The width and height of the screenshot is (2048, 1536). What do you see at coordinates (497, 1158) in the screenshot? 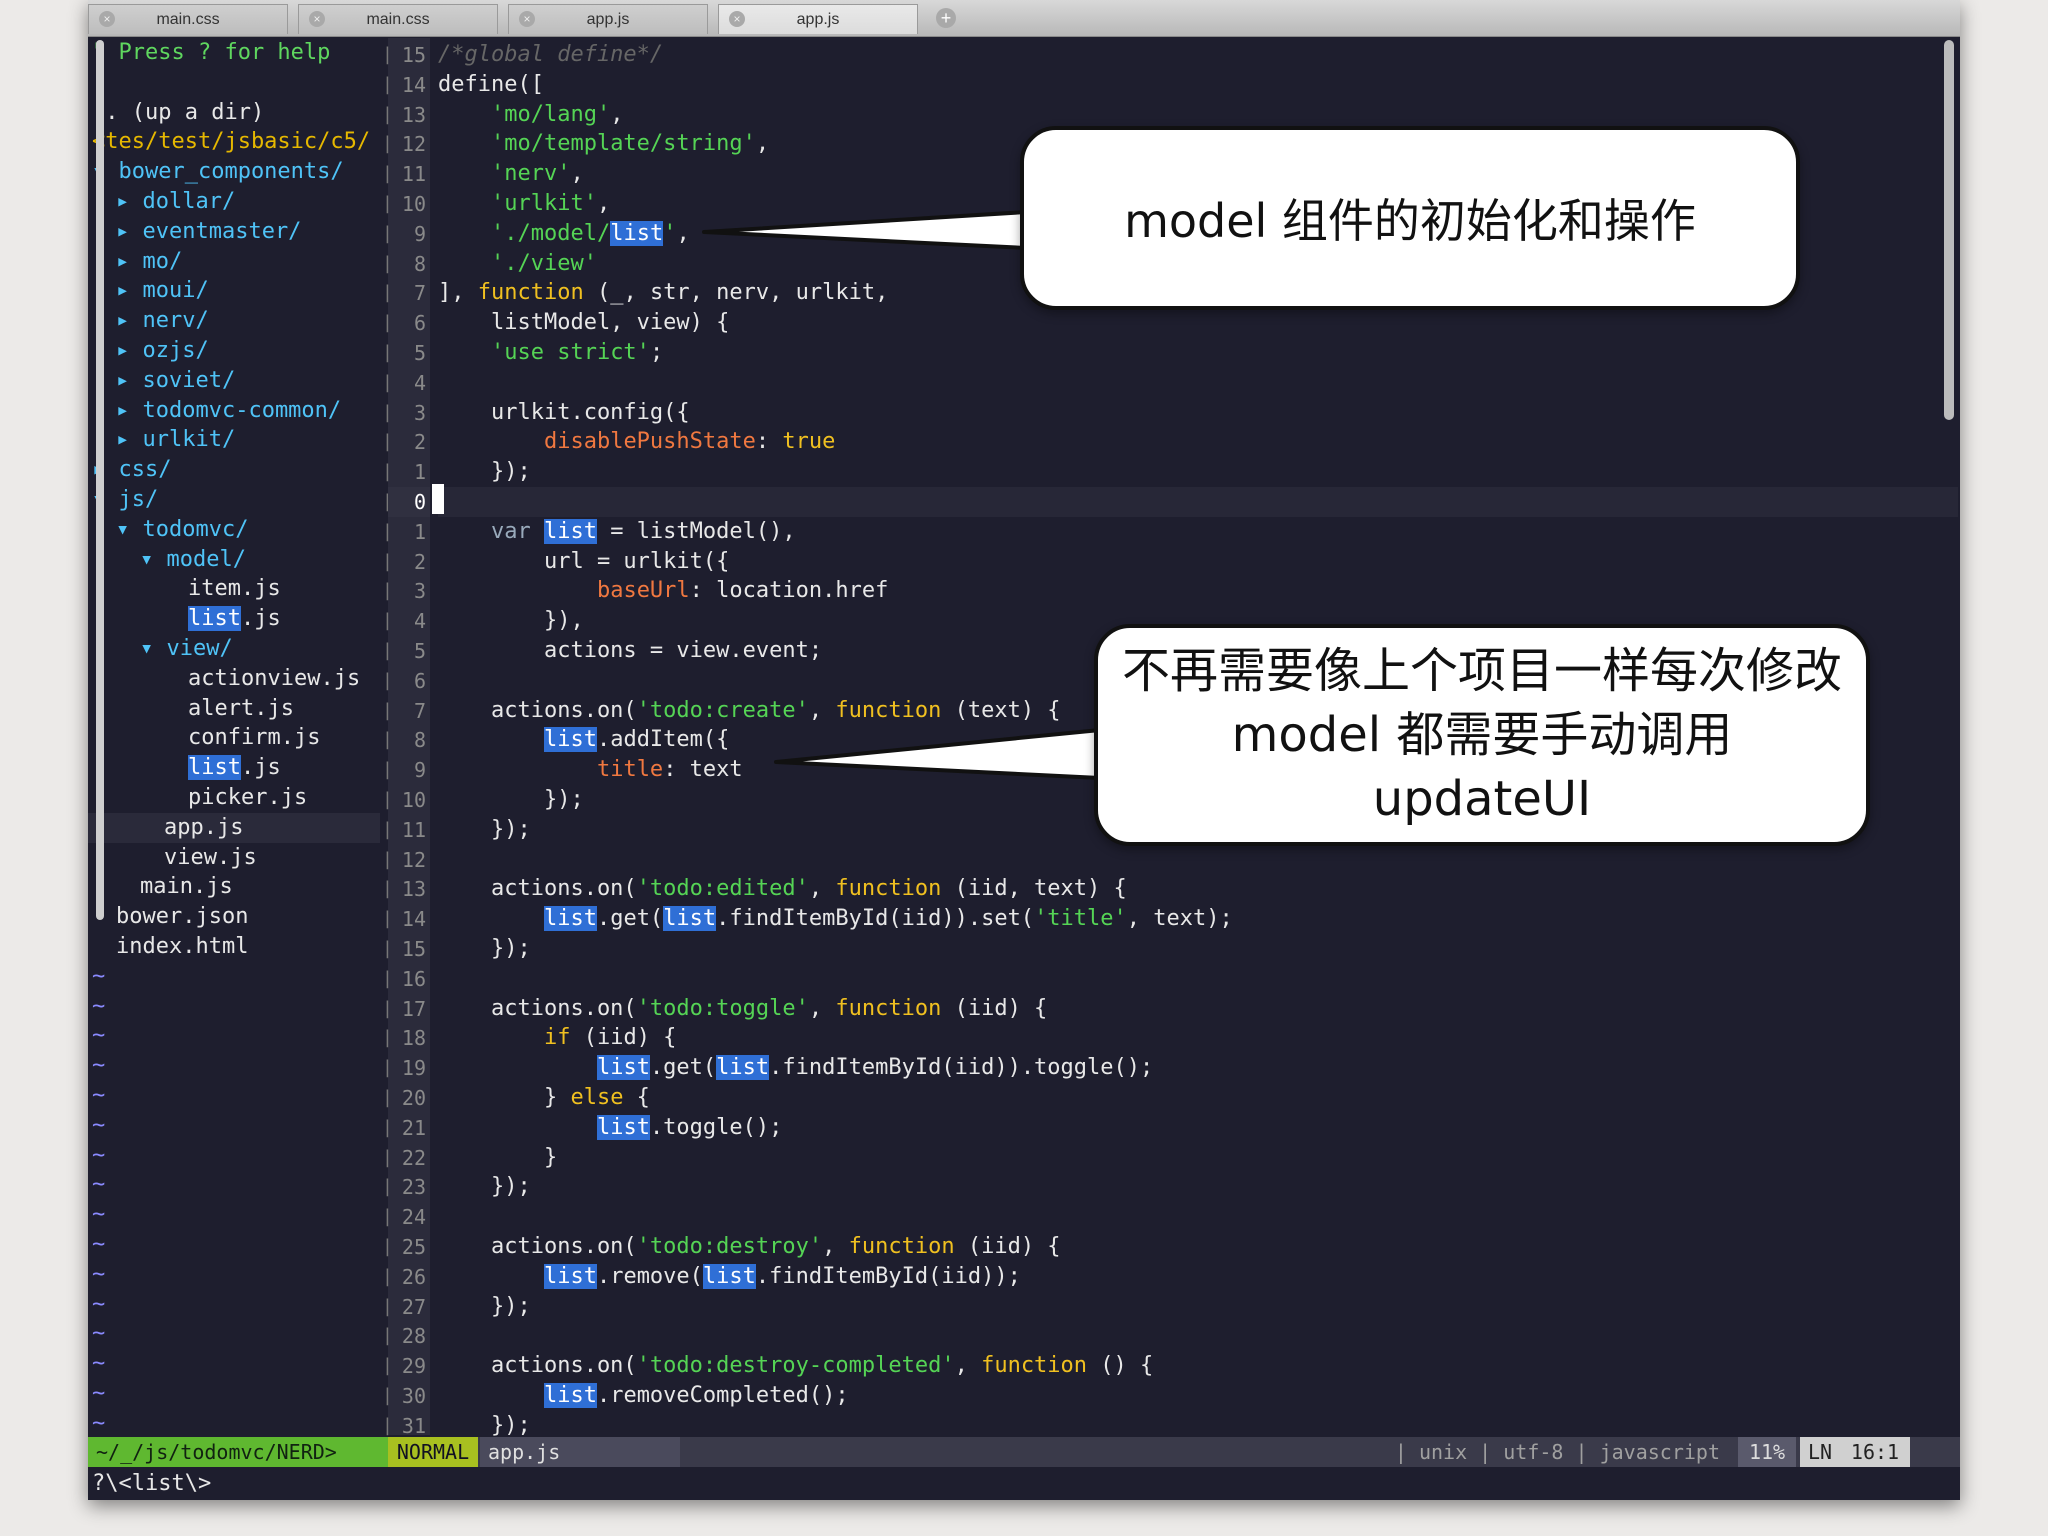
I see `code-line: }` at bounding box center [497, 1158].